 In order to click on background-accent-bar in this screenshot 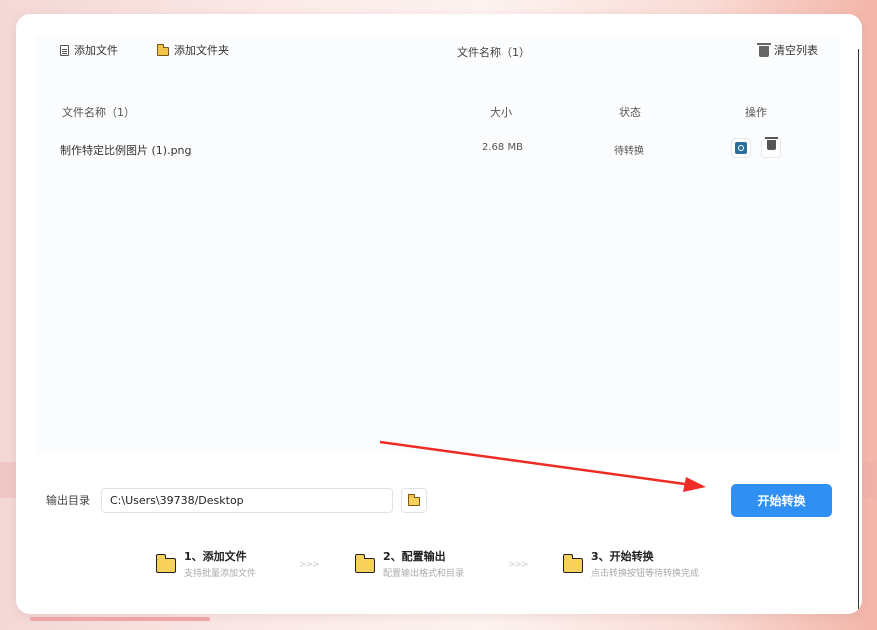, I will do `click(120, 619)`.